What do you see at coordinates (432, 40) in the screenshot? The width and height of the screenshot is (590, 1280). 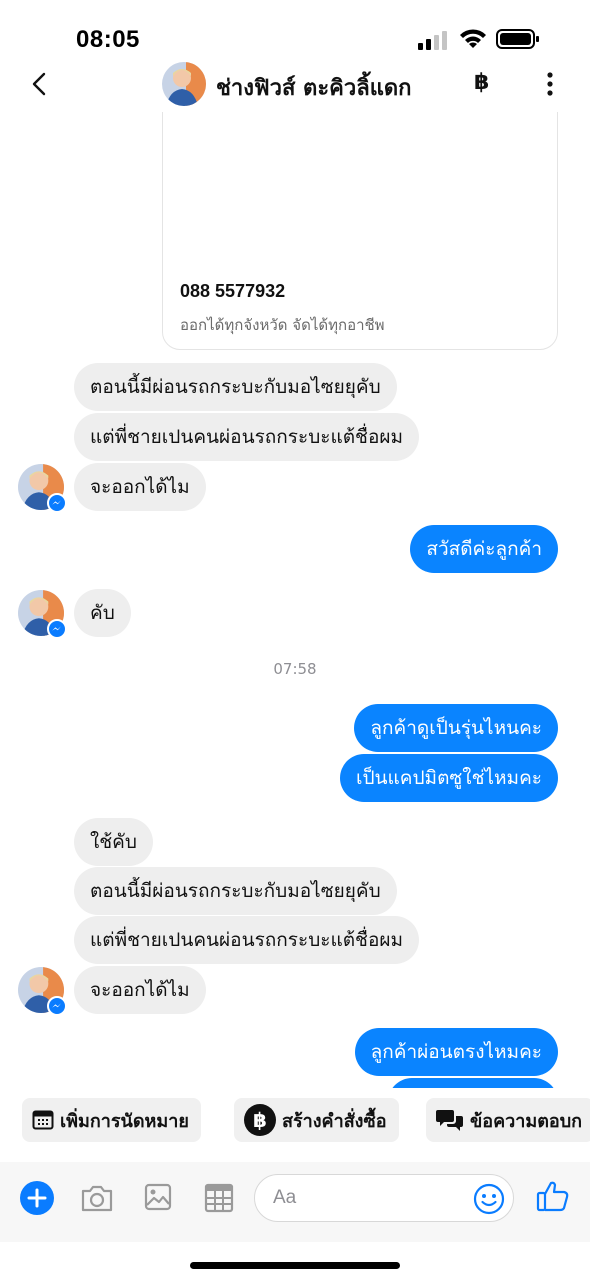 I see `cellular-signal-icon` at bounding box center [432, 40].